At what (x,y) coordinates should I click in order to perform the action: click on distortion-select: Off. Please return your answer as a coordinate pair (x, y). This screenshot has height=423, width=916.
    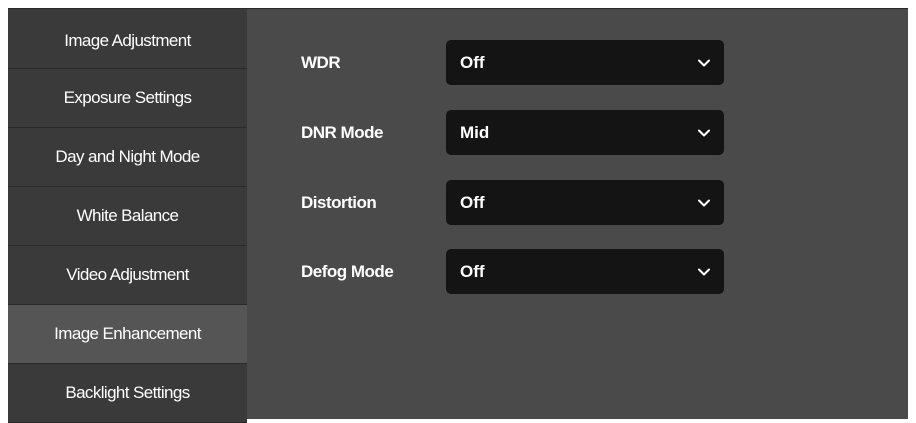
    Looking at the image, I should click on (585, 202).